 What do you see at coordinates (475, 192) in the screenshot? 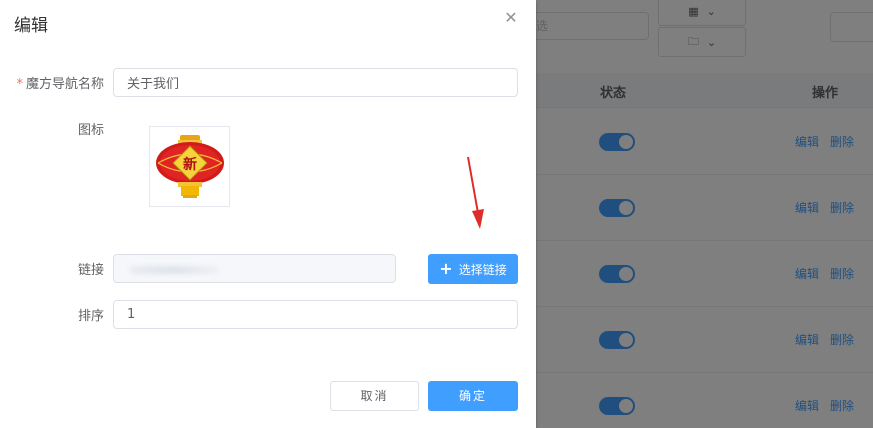
I see `annotation-arrow-icon` at bounding box center [475, 192].